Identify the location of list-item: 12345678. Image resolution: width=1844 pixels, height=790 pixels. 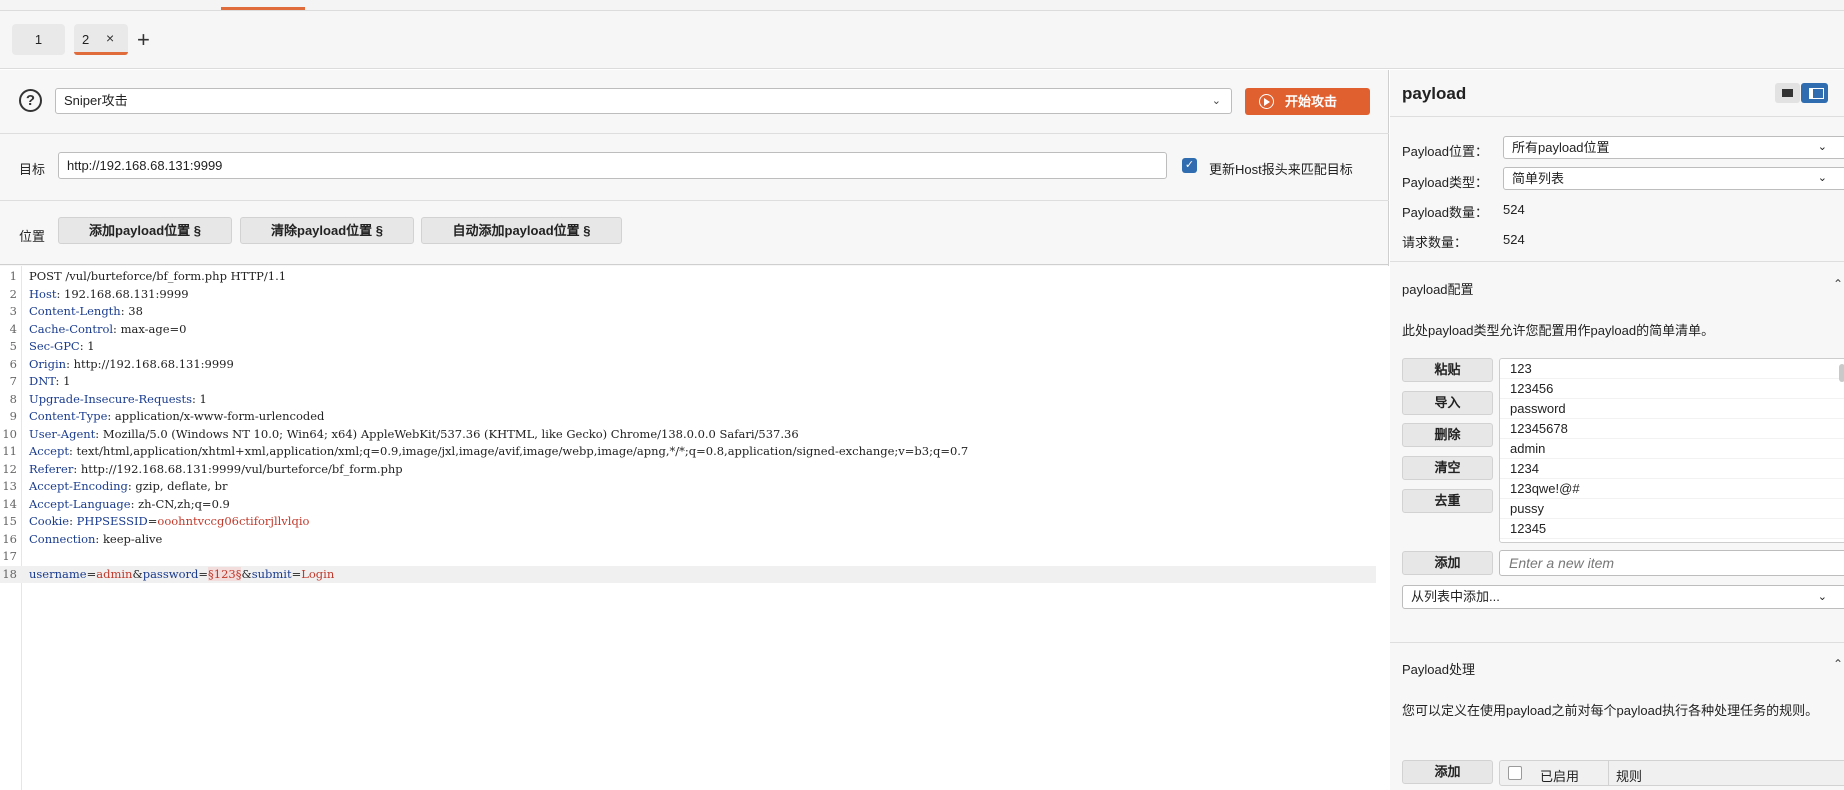
(1672, 429).